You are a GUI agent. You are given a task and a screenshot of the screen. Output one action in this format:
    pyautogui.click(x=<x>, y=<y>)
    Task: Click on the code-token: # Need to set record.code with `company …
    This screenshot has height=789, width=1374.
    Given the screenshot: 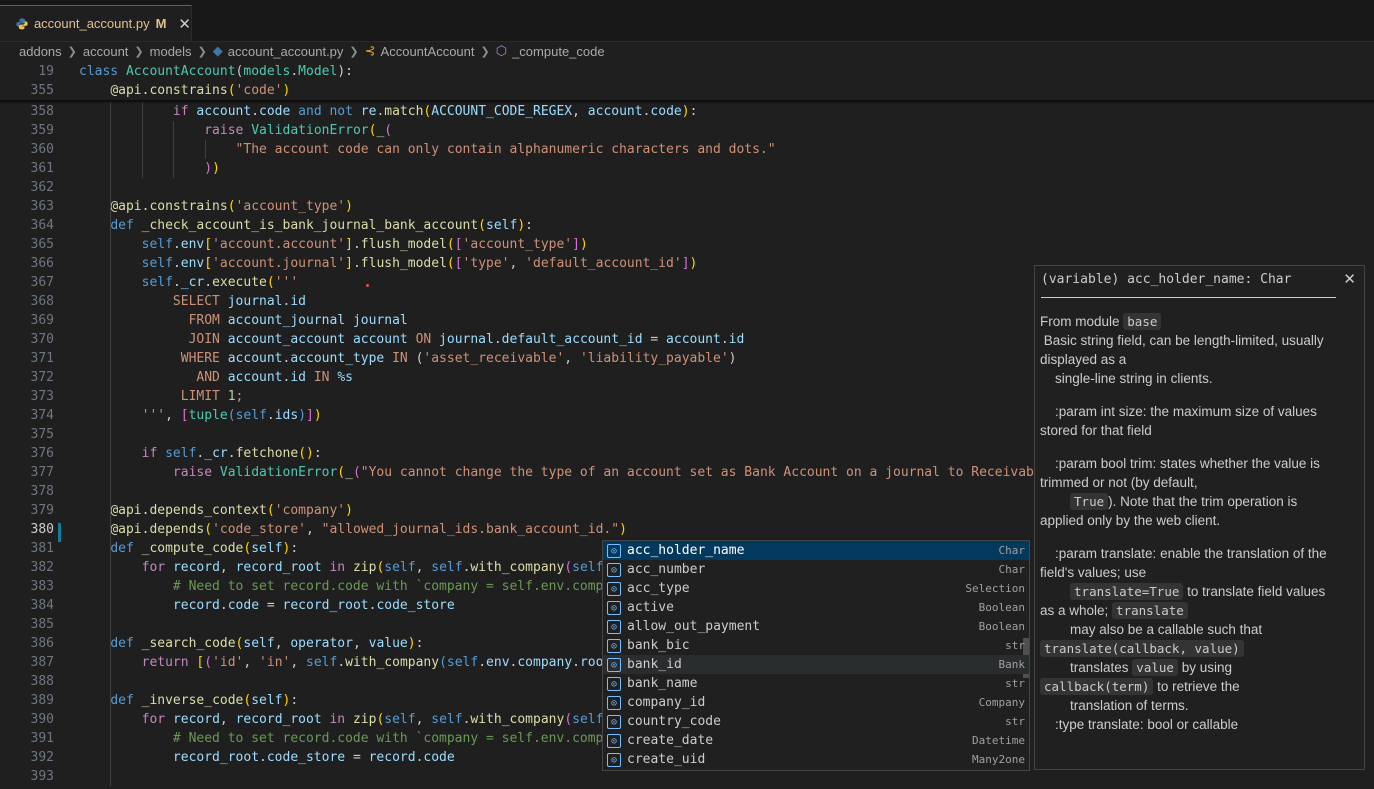 What is the action you would take?
    pyautogui.click(x=392, y=738)
    